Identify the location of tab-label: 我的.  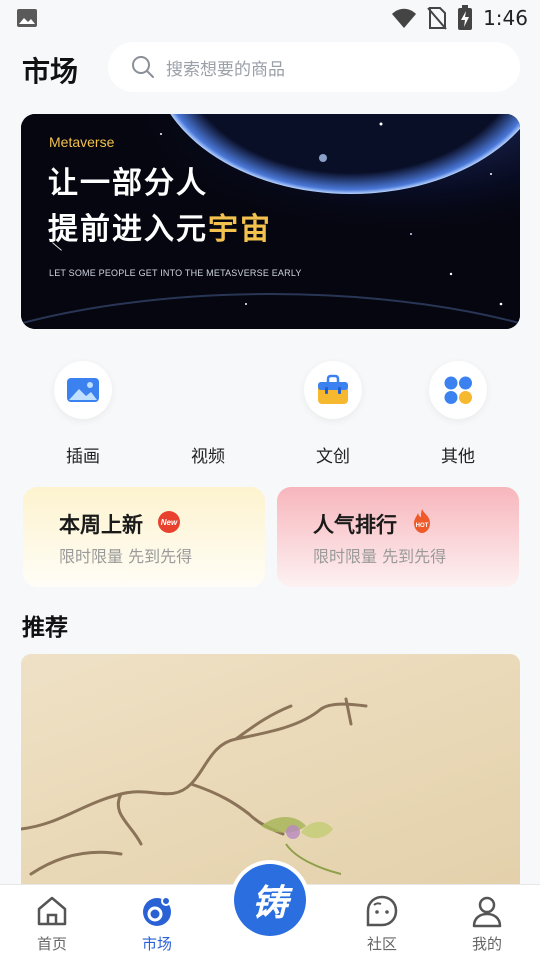
(486, 944).